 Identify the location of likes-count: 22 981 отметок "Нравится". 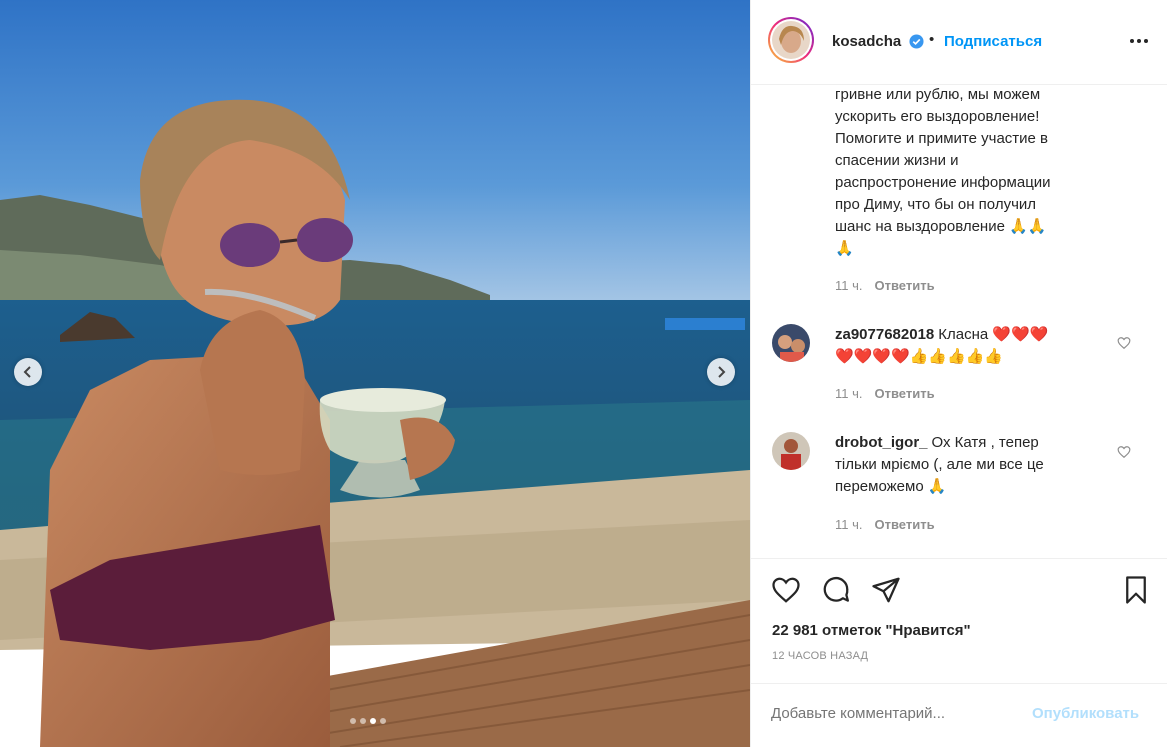
(871, 630).